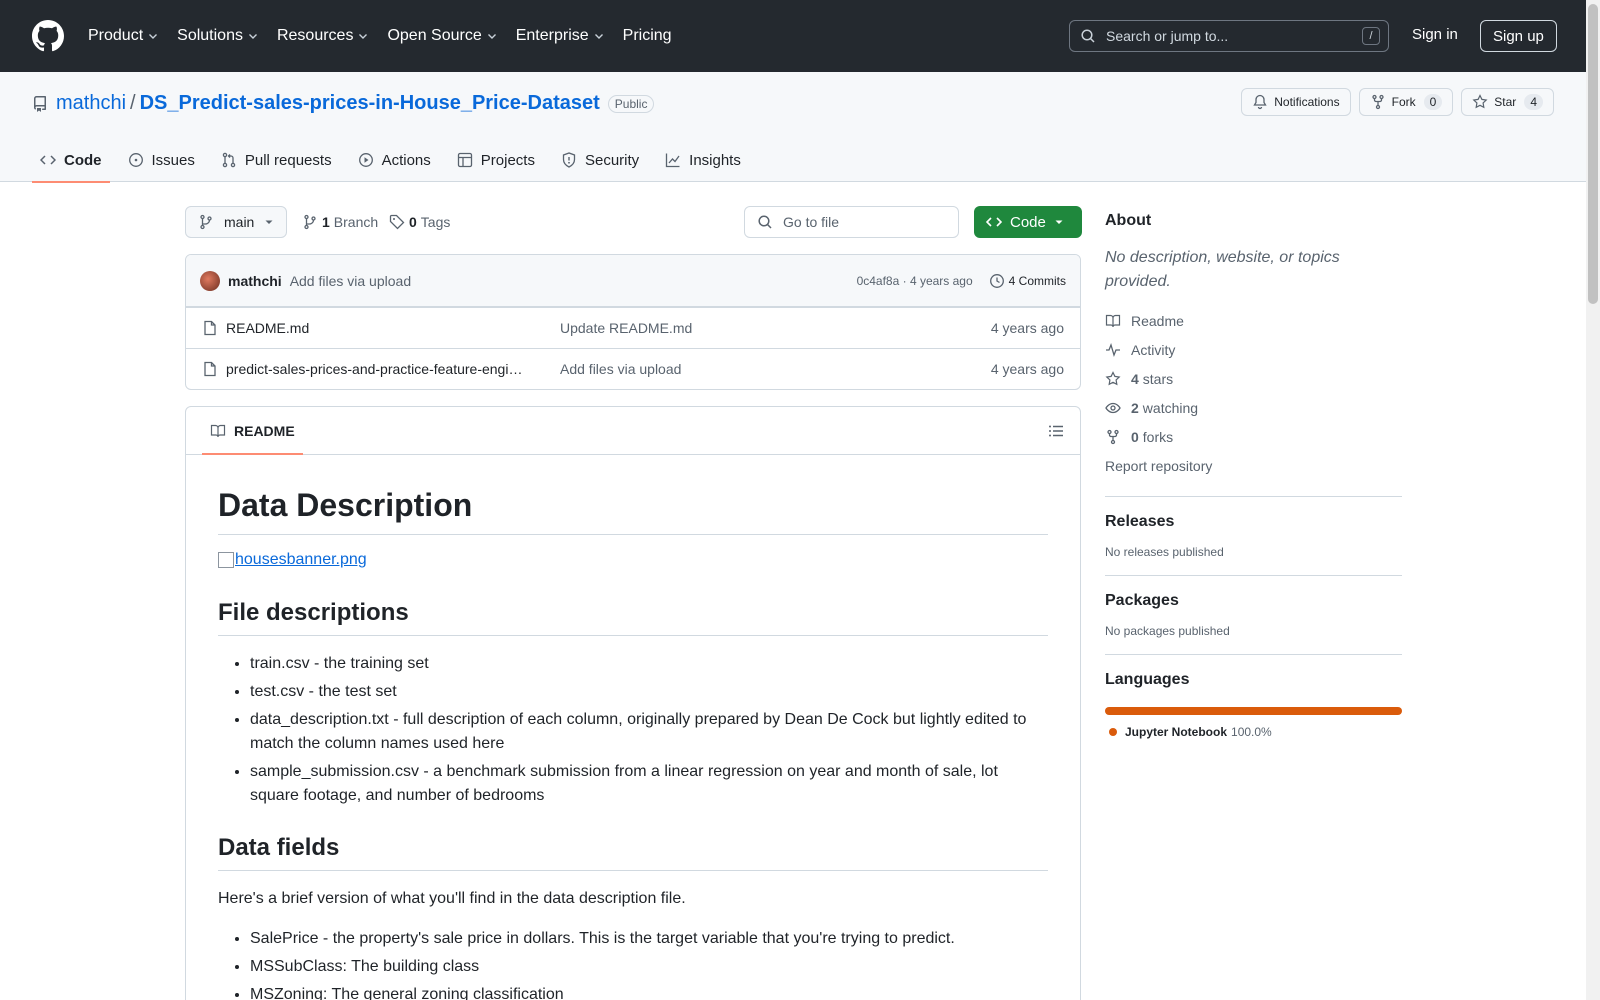  I want to click on activity-link: Activity, so click(1253, 349).